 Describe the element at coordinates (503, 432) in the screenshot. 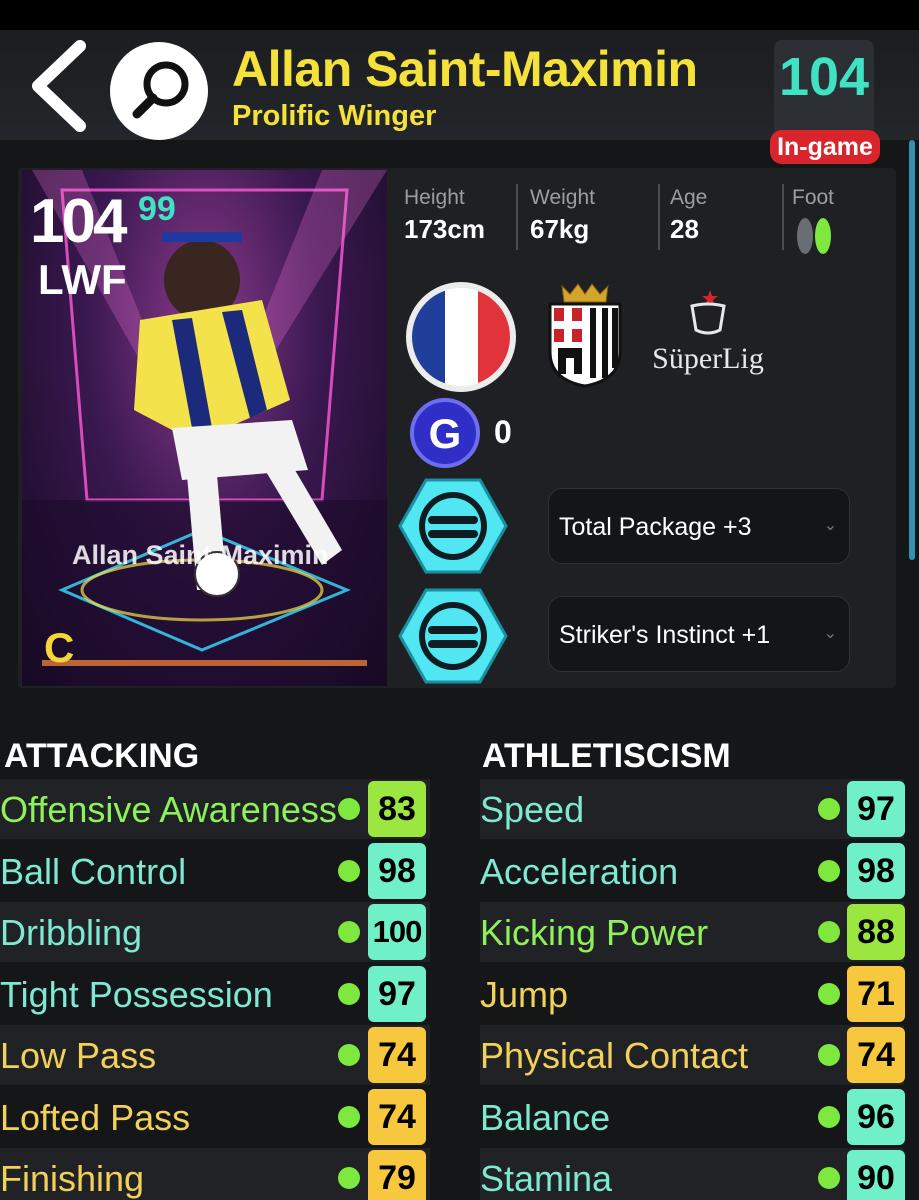

I see `g-booster-count: 0` at that location.